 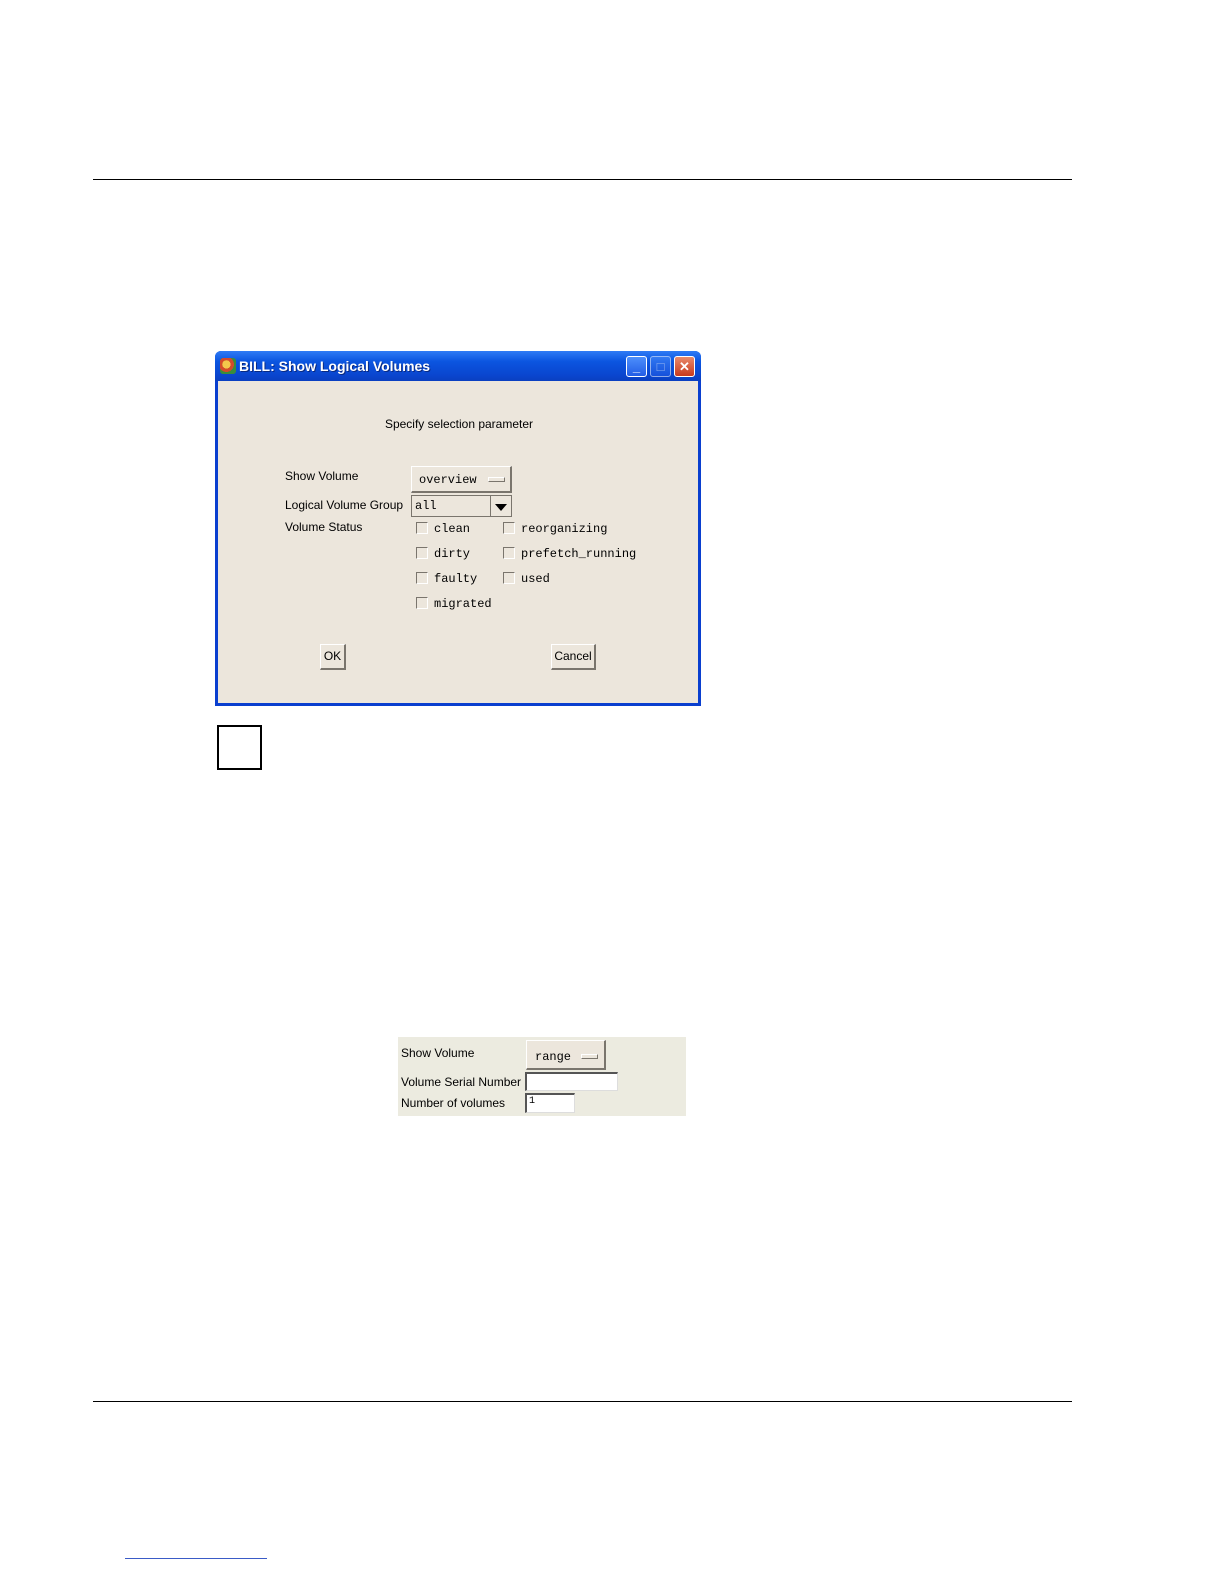 I want to click on ok-button: OK, so click(x=333, y=657).